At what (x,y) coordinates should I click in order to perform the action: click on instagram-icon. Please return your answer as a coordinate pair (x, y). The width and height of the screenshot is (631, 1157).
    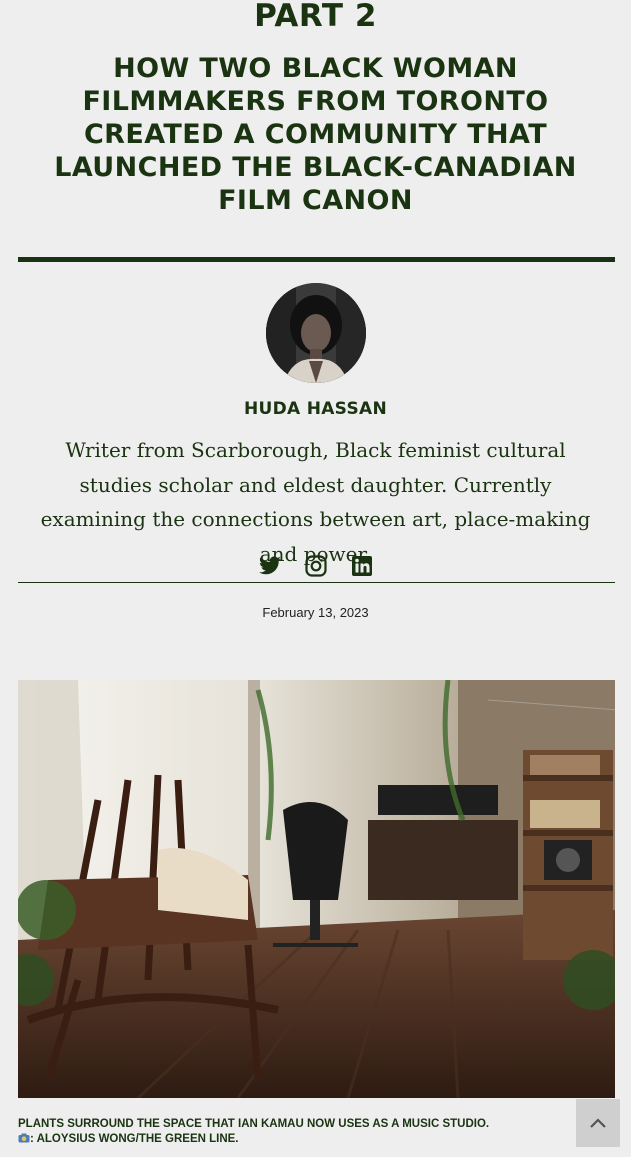
    Looking at the image, I should click on (316, 566).